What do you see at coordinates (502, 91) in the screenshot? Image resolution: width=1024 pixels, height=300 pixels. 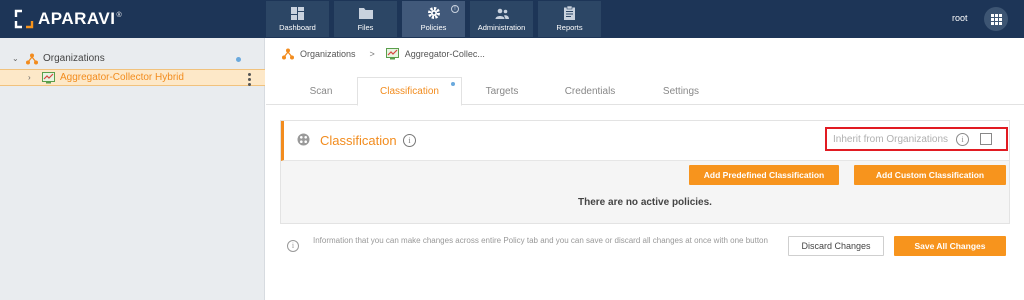 I see `tab-targets: Targets` at bounding box center [502, 91].